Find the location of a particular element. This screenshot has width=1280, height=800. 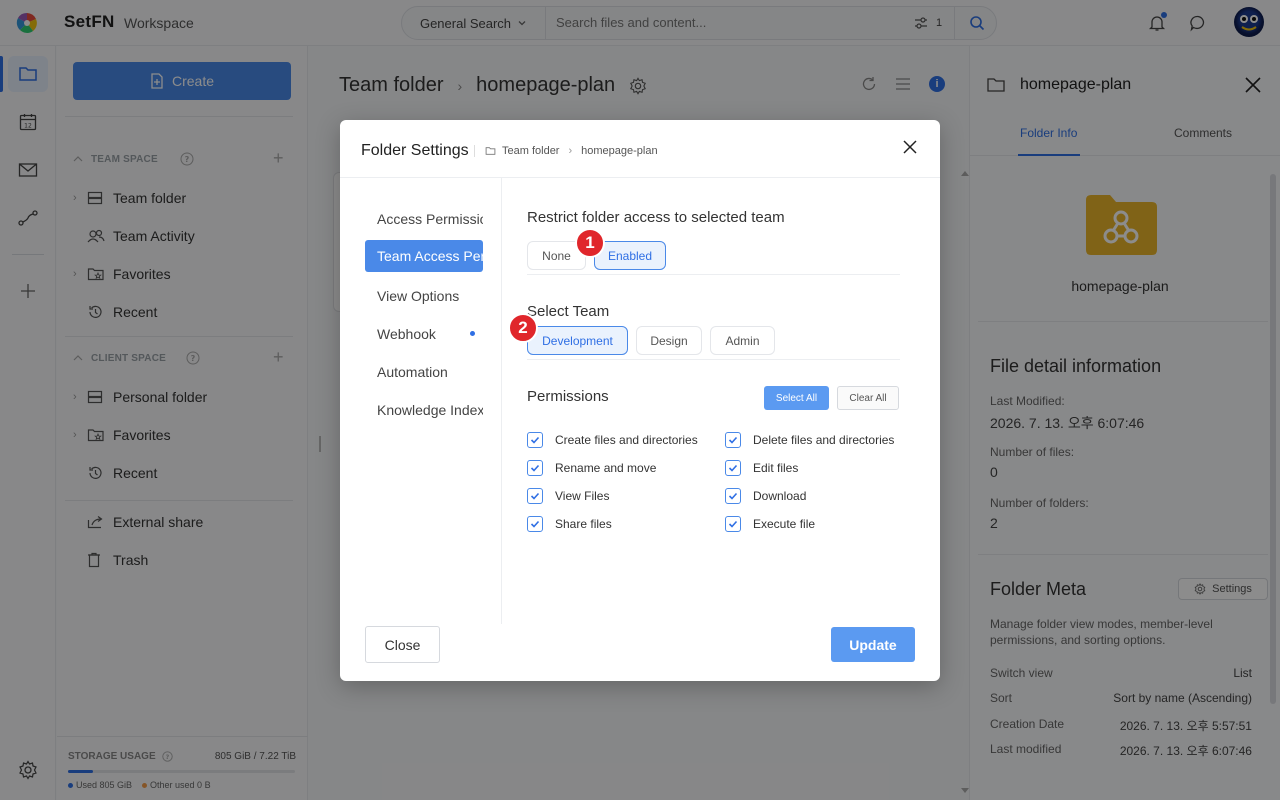

select-all-button: Select All is located at coordinates (796, 398).